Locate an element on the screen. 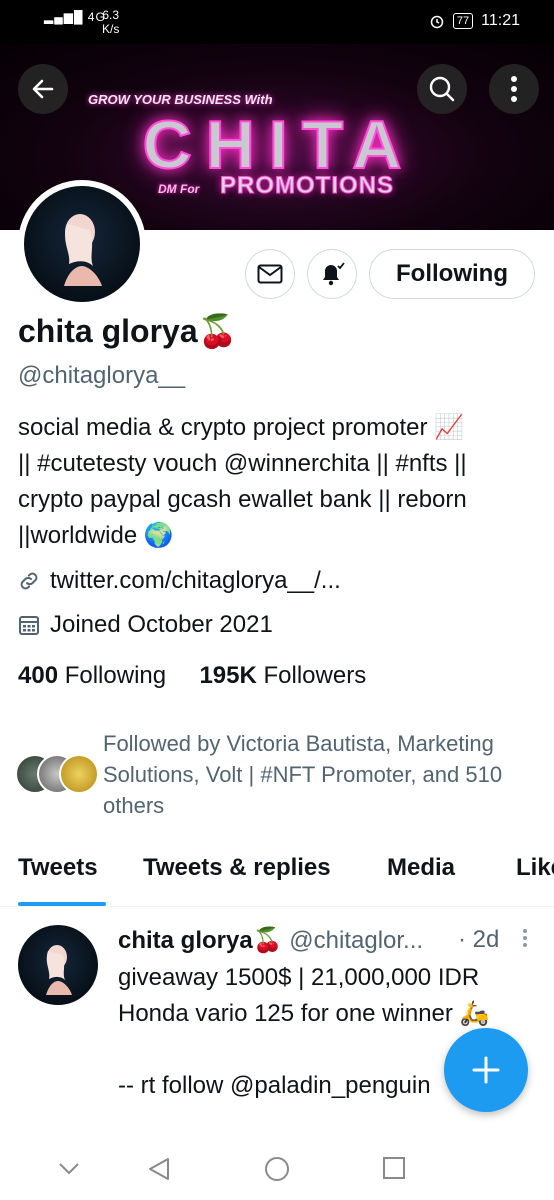  bell-plus-icon is located at coordinates (334, 274).